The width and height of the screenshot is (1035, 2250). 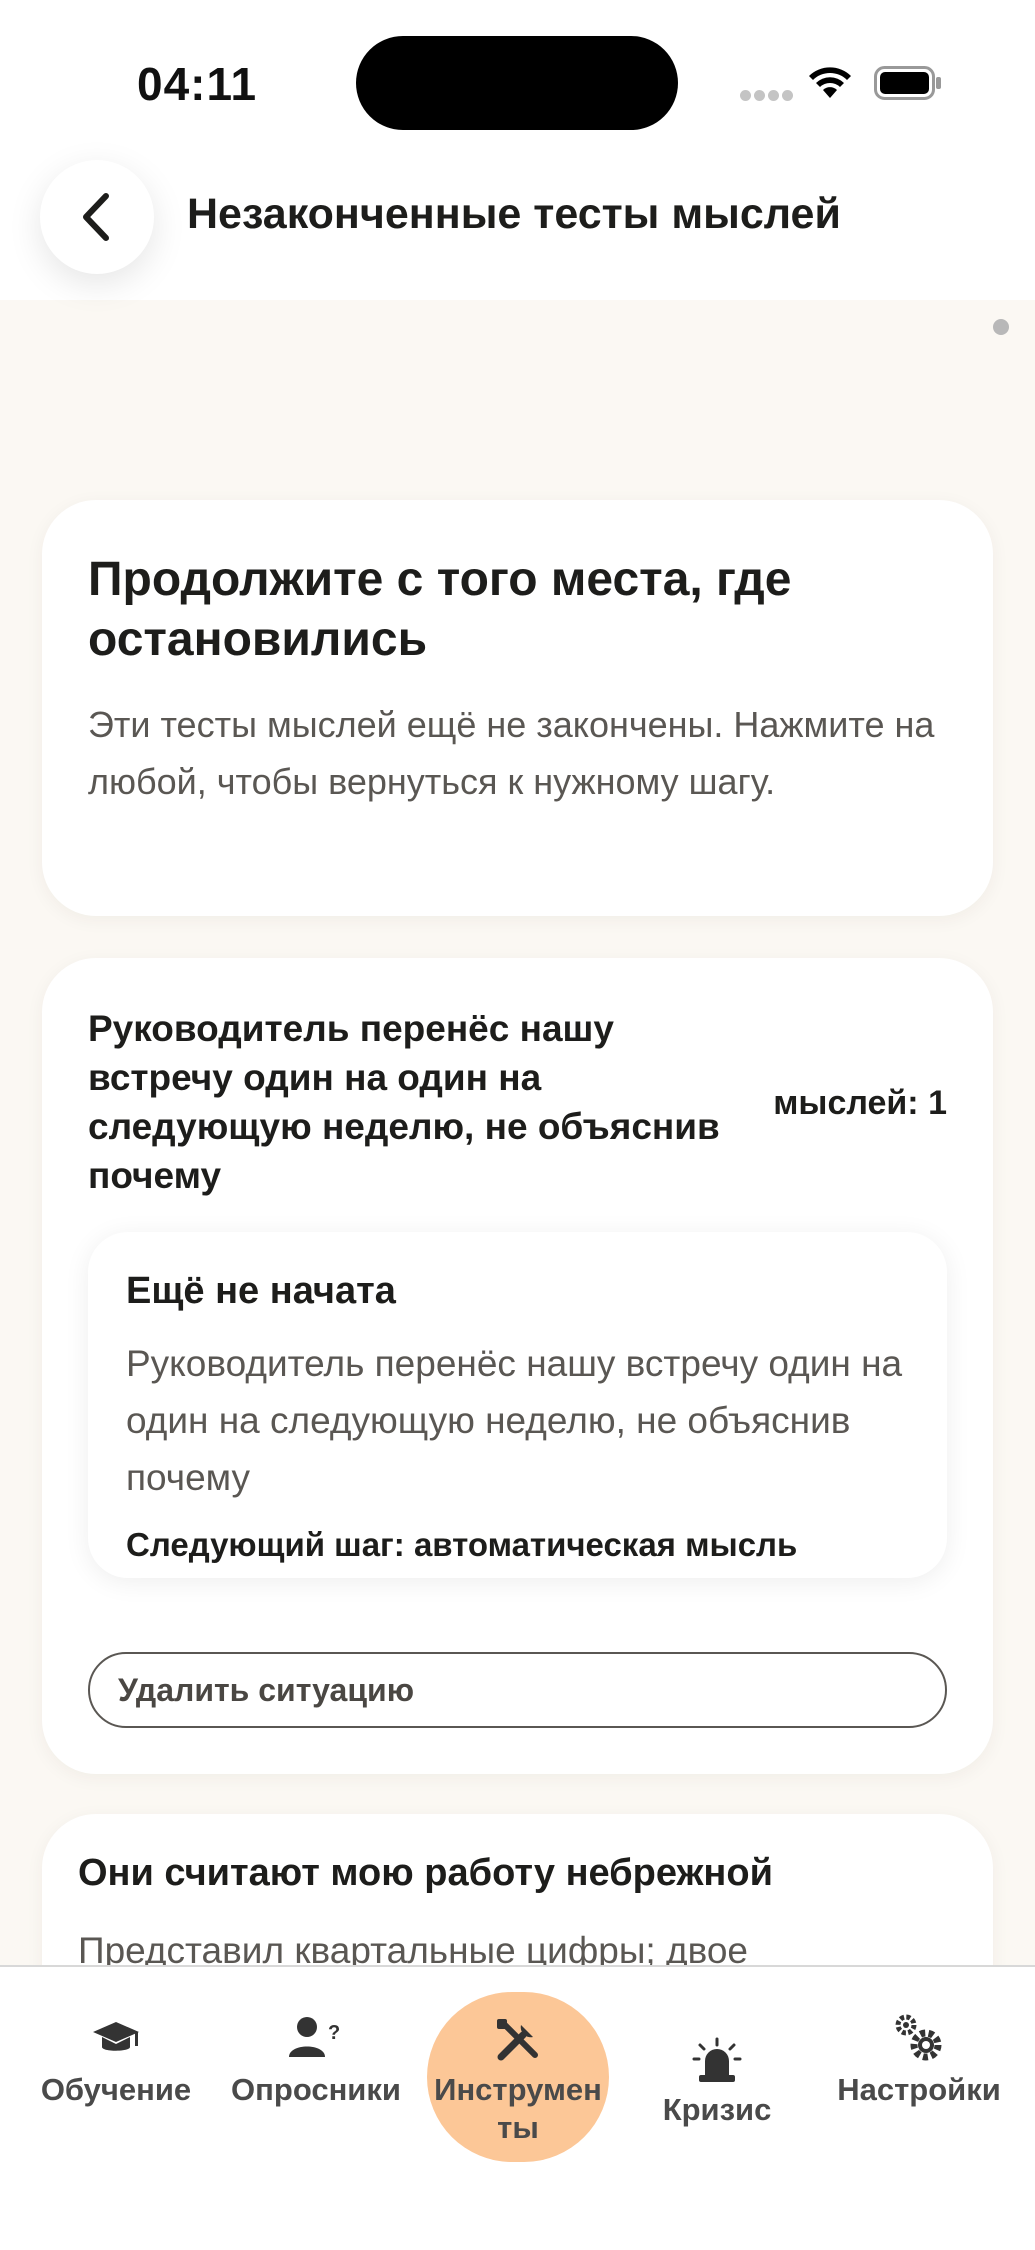 I want to click on status-time: 04:11, so click(x=197, y=84).